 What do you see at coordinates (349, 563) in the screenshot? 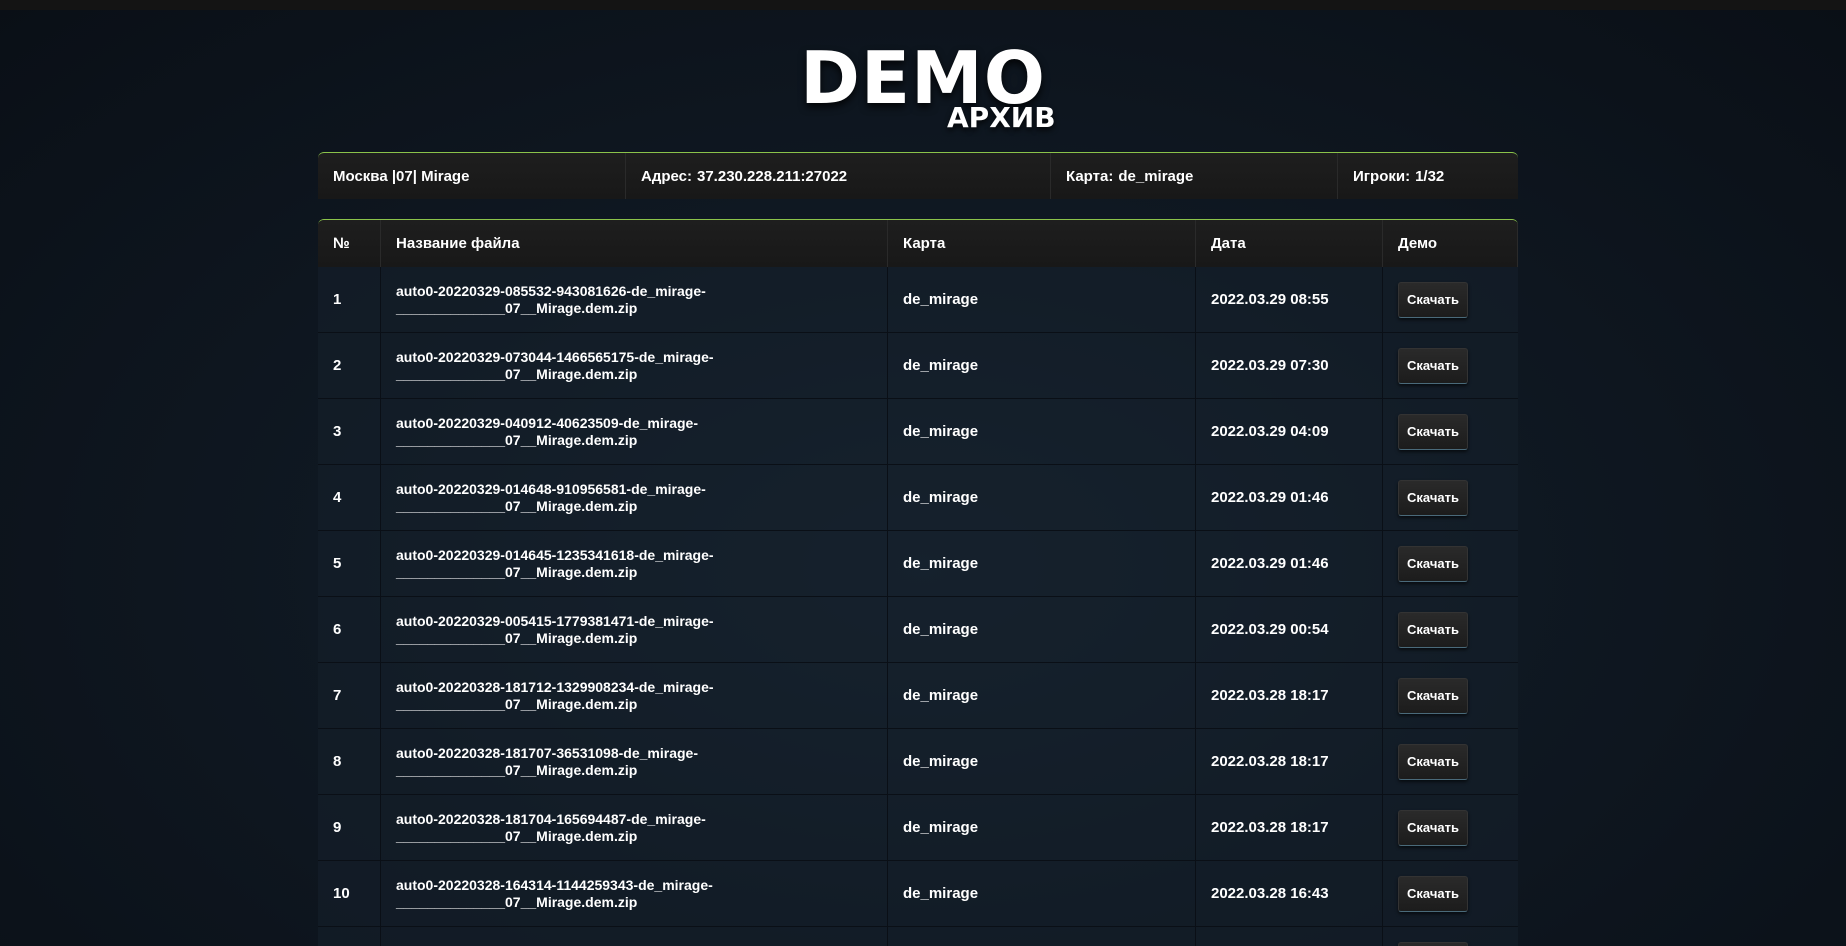
I see `row-num: 5` at bounding box center [349, 563].